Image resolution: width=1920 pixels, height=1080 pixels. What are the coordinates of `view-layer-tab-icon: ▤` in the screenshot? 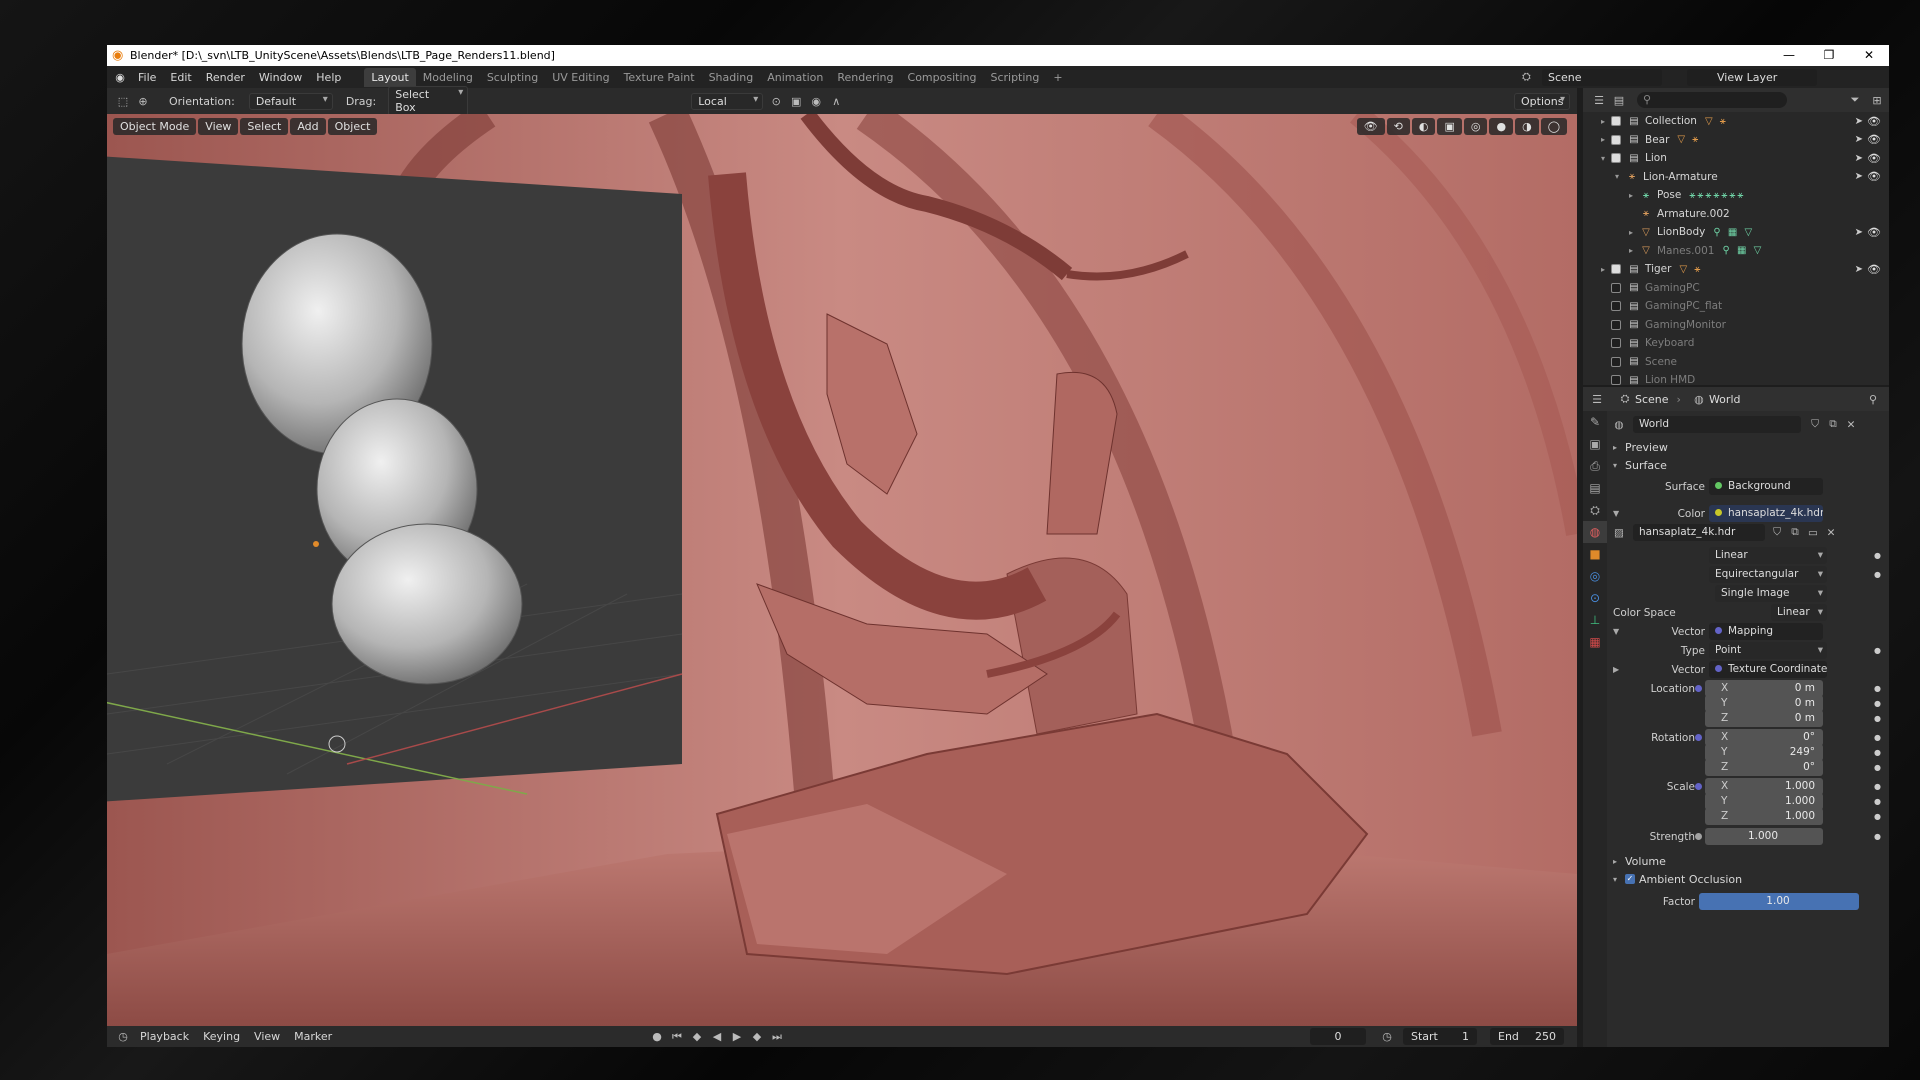 It's located at (1595, 488).